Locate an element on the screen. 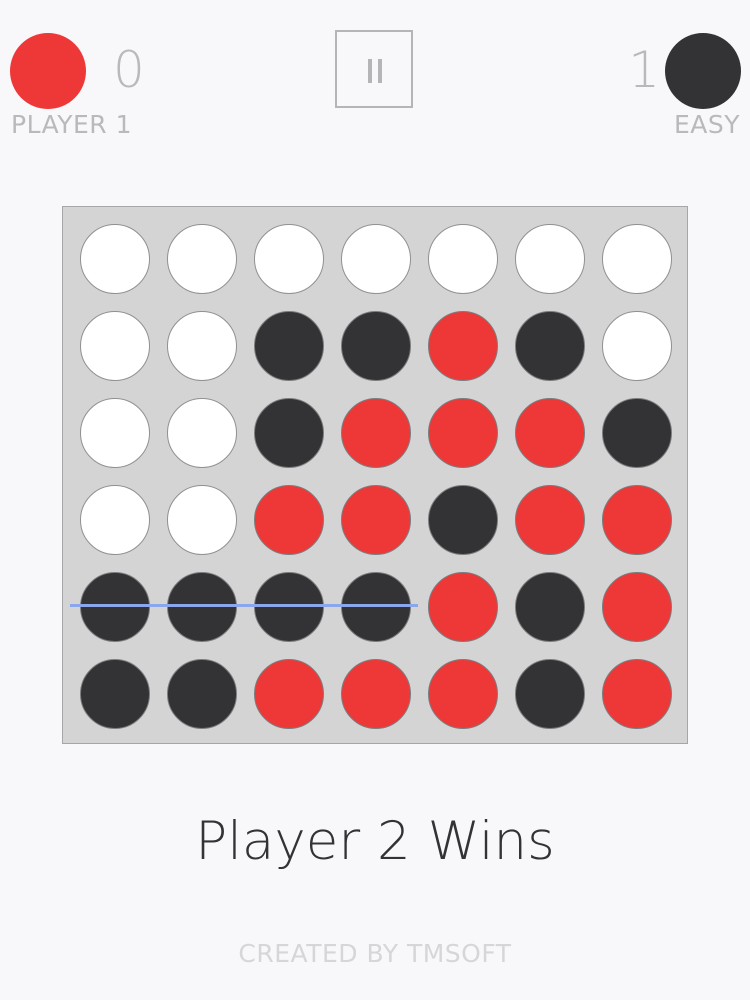  board-slot-r4-c6 is located at coordinates (550, 520).